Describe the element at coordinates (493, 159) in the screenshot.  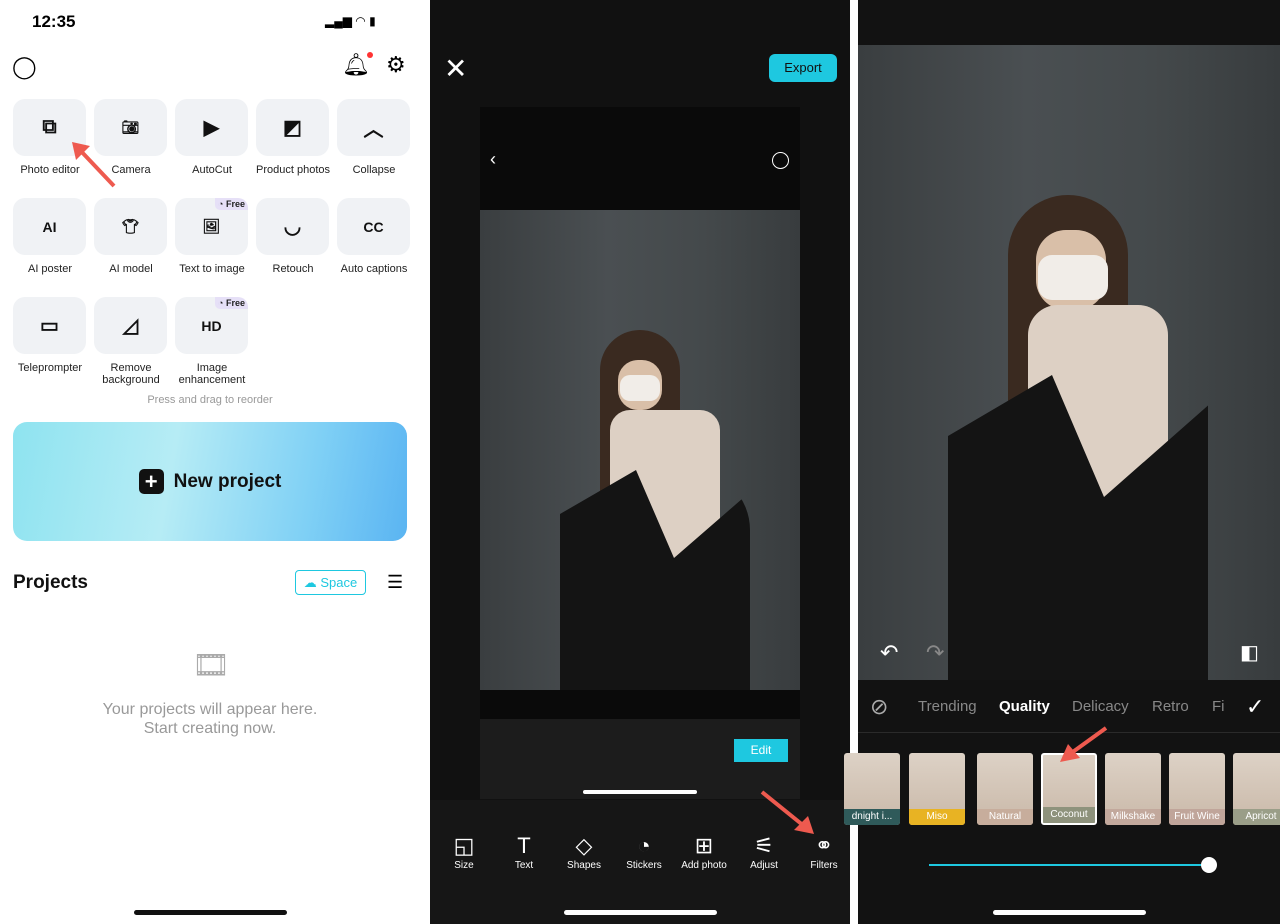
I see `back-icon: ‹` at that location.